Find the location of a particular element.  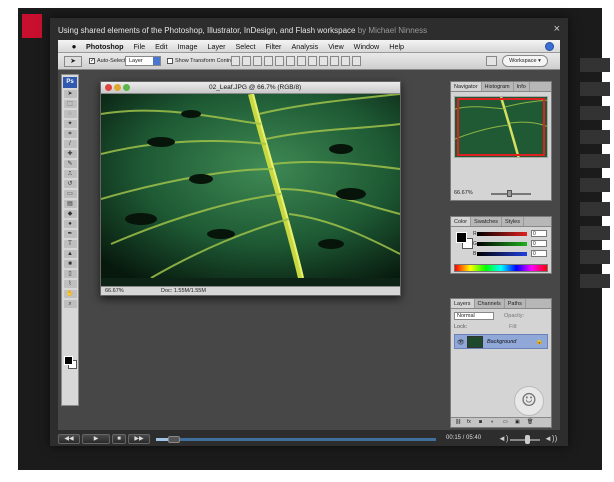

align-hcenter-icon is located at coordinates (279, 61).